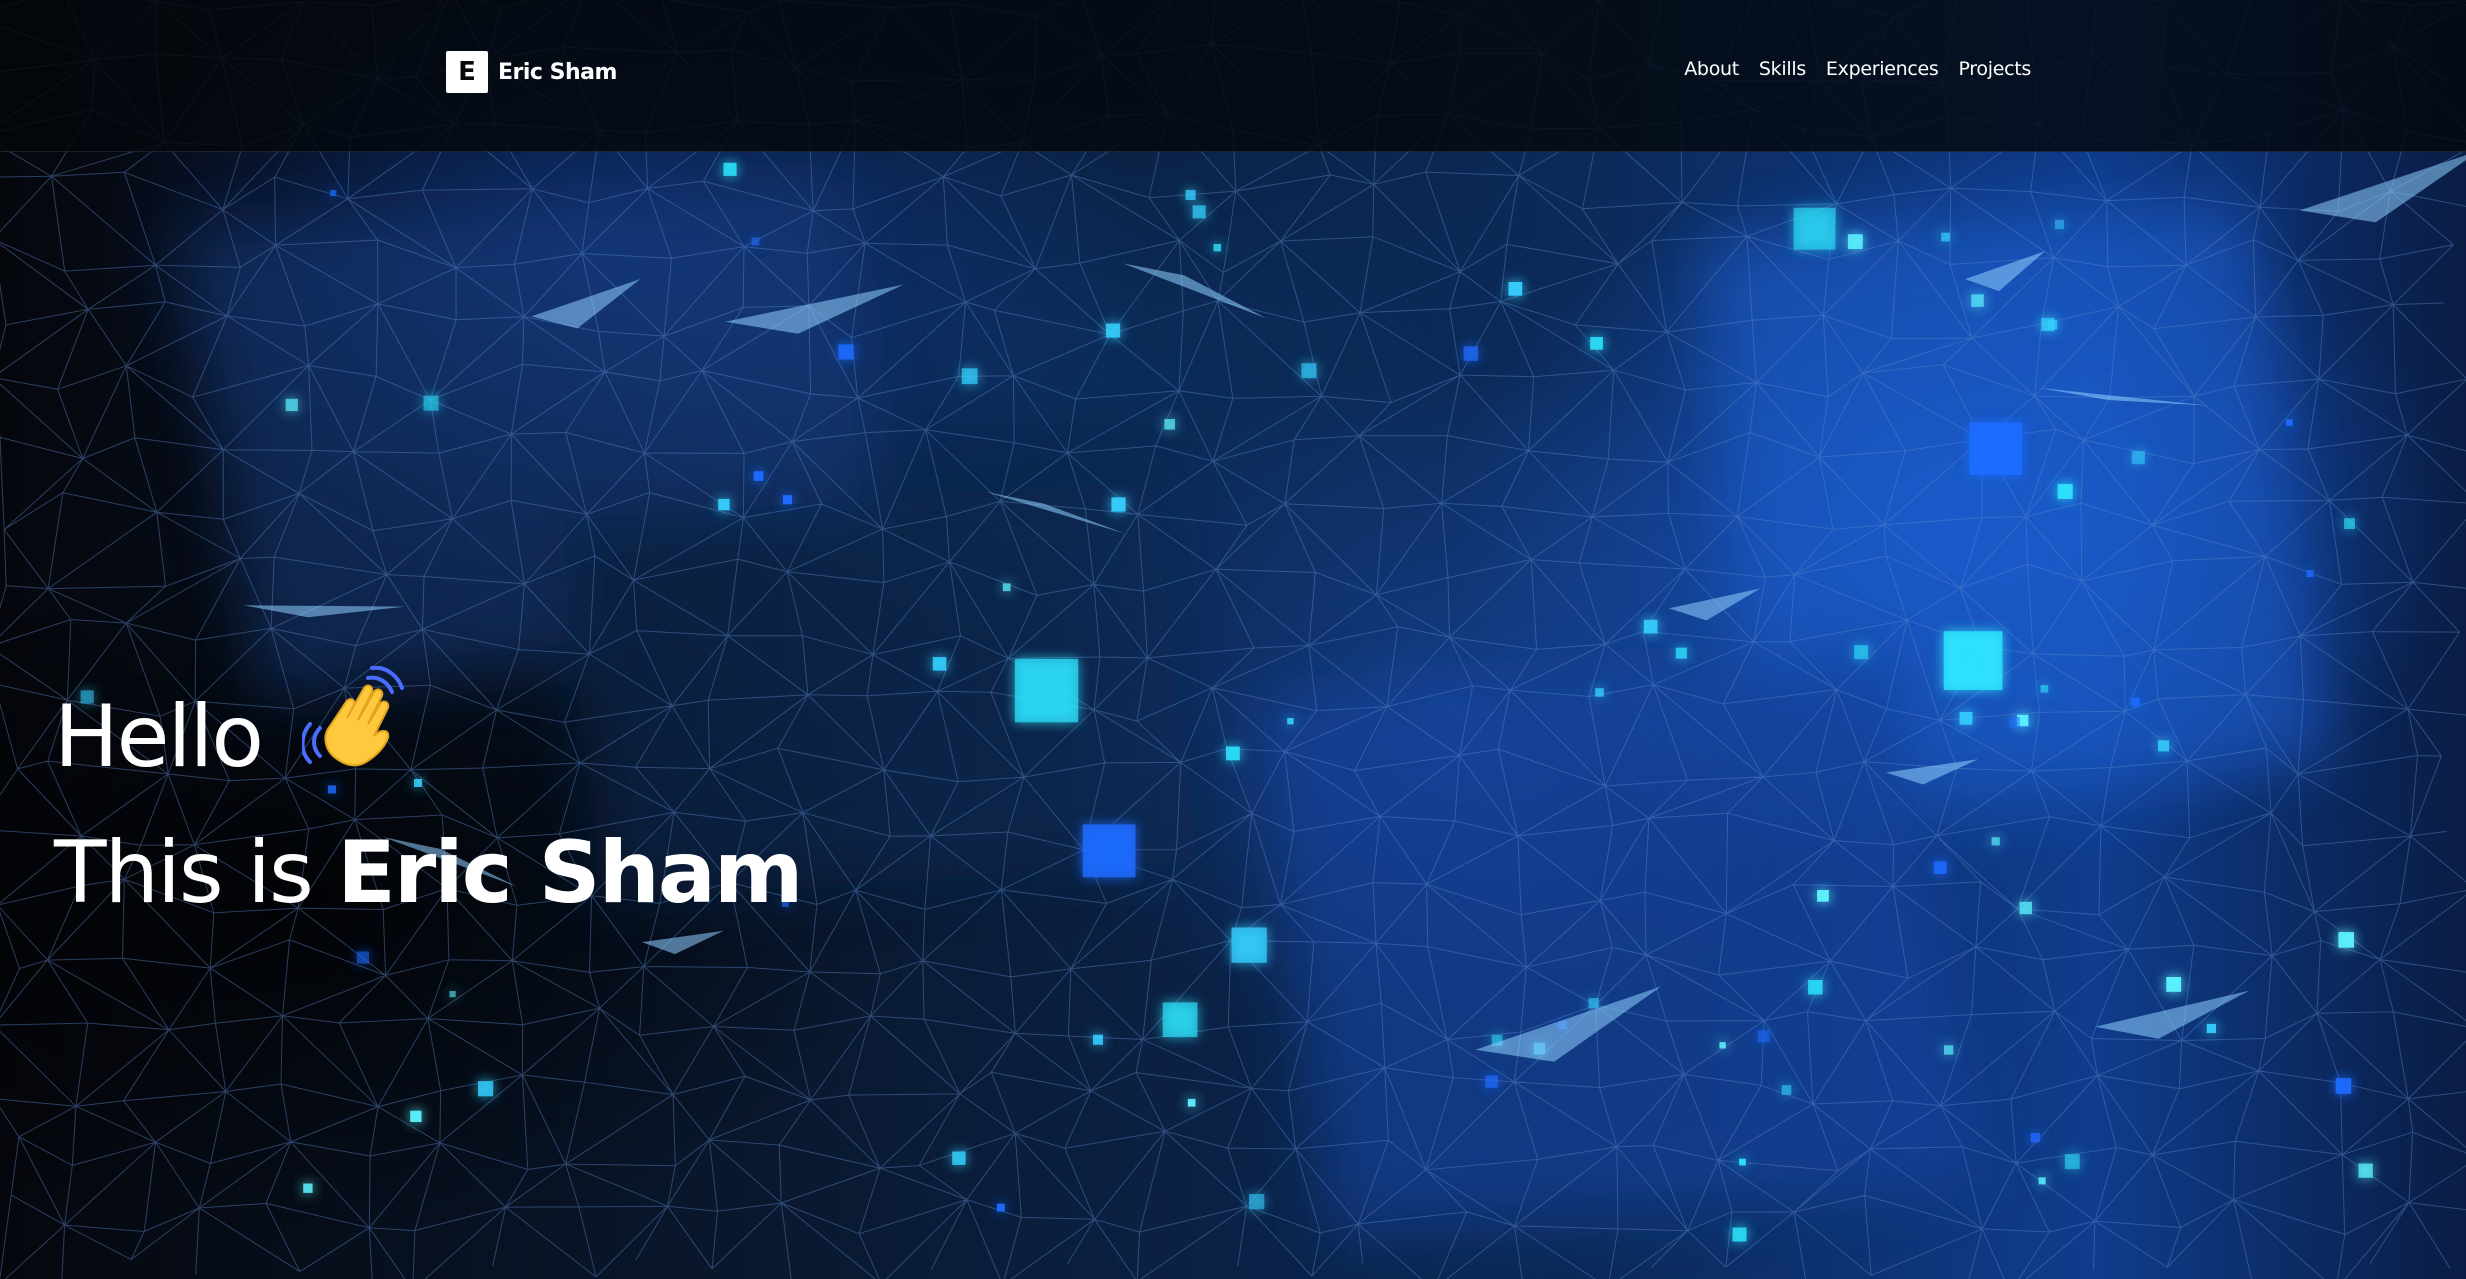 The image size is (2466, 1279). What do you see at coordinates (428, 739) in the screenshot?
I see `hero-greeting-line: Hello` at bounding box center [428, 739].